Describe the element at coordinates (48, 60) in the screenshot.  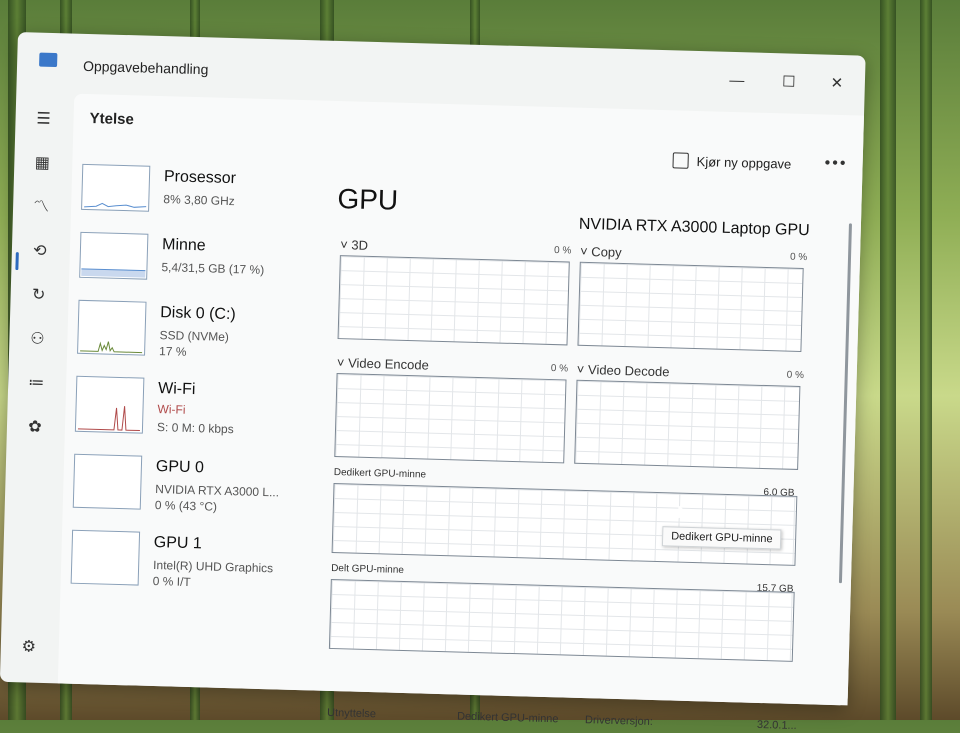
I see `task-manager-icon` at that location.